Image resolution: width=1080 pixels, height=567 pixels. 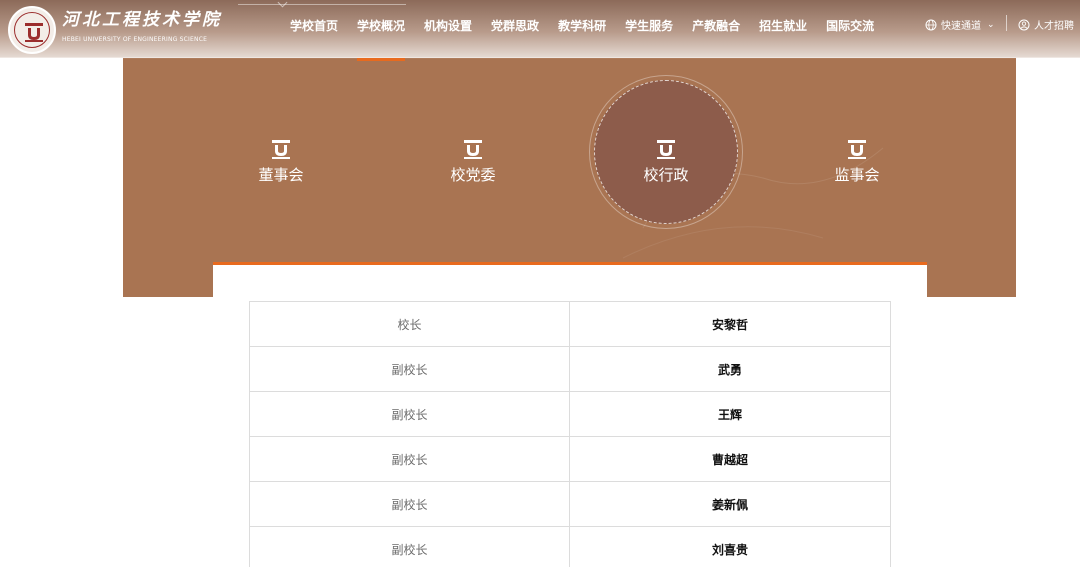 What do you see at coordinates (142, 20) in the screenshot?
I see `brand-chinese-name: 河北工程技术学院` at bounding box center [142, 20].